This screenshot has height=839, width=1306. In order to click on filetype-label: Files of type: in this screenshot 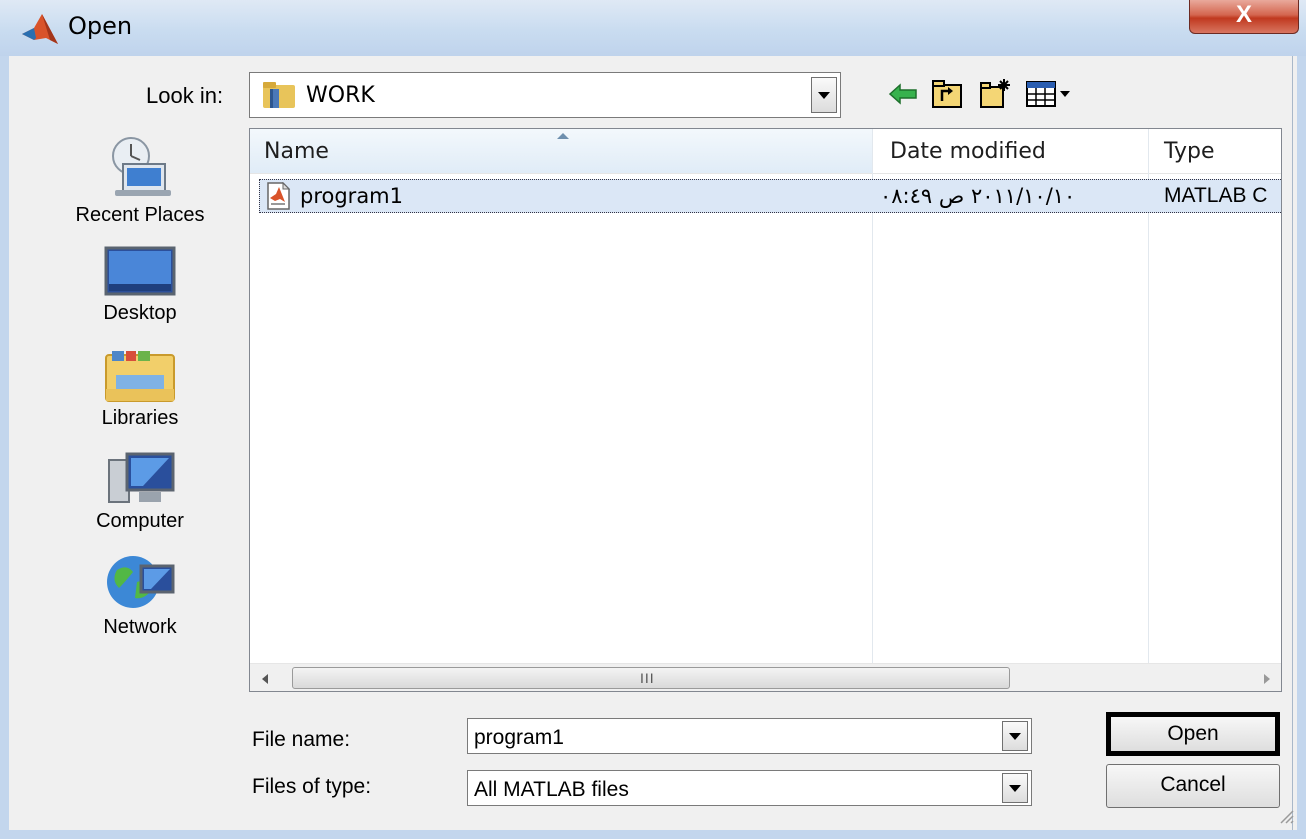, I will do `click(312, 786)`.